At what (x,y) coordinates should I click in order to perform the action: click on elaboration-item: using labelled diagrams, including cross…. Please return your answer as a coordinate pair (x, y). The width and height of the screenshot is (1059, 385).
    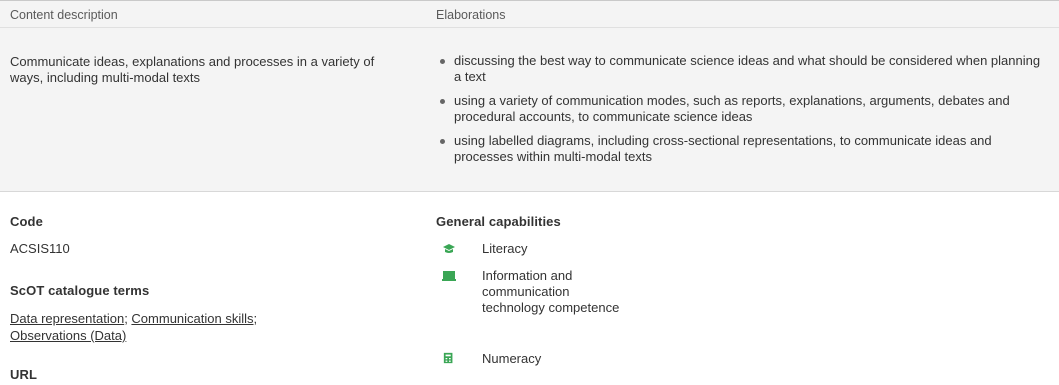
    Looking at the image, I should click on (741, 149).